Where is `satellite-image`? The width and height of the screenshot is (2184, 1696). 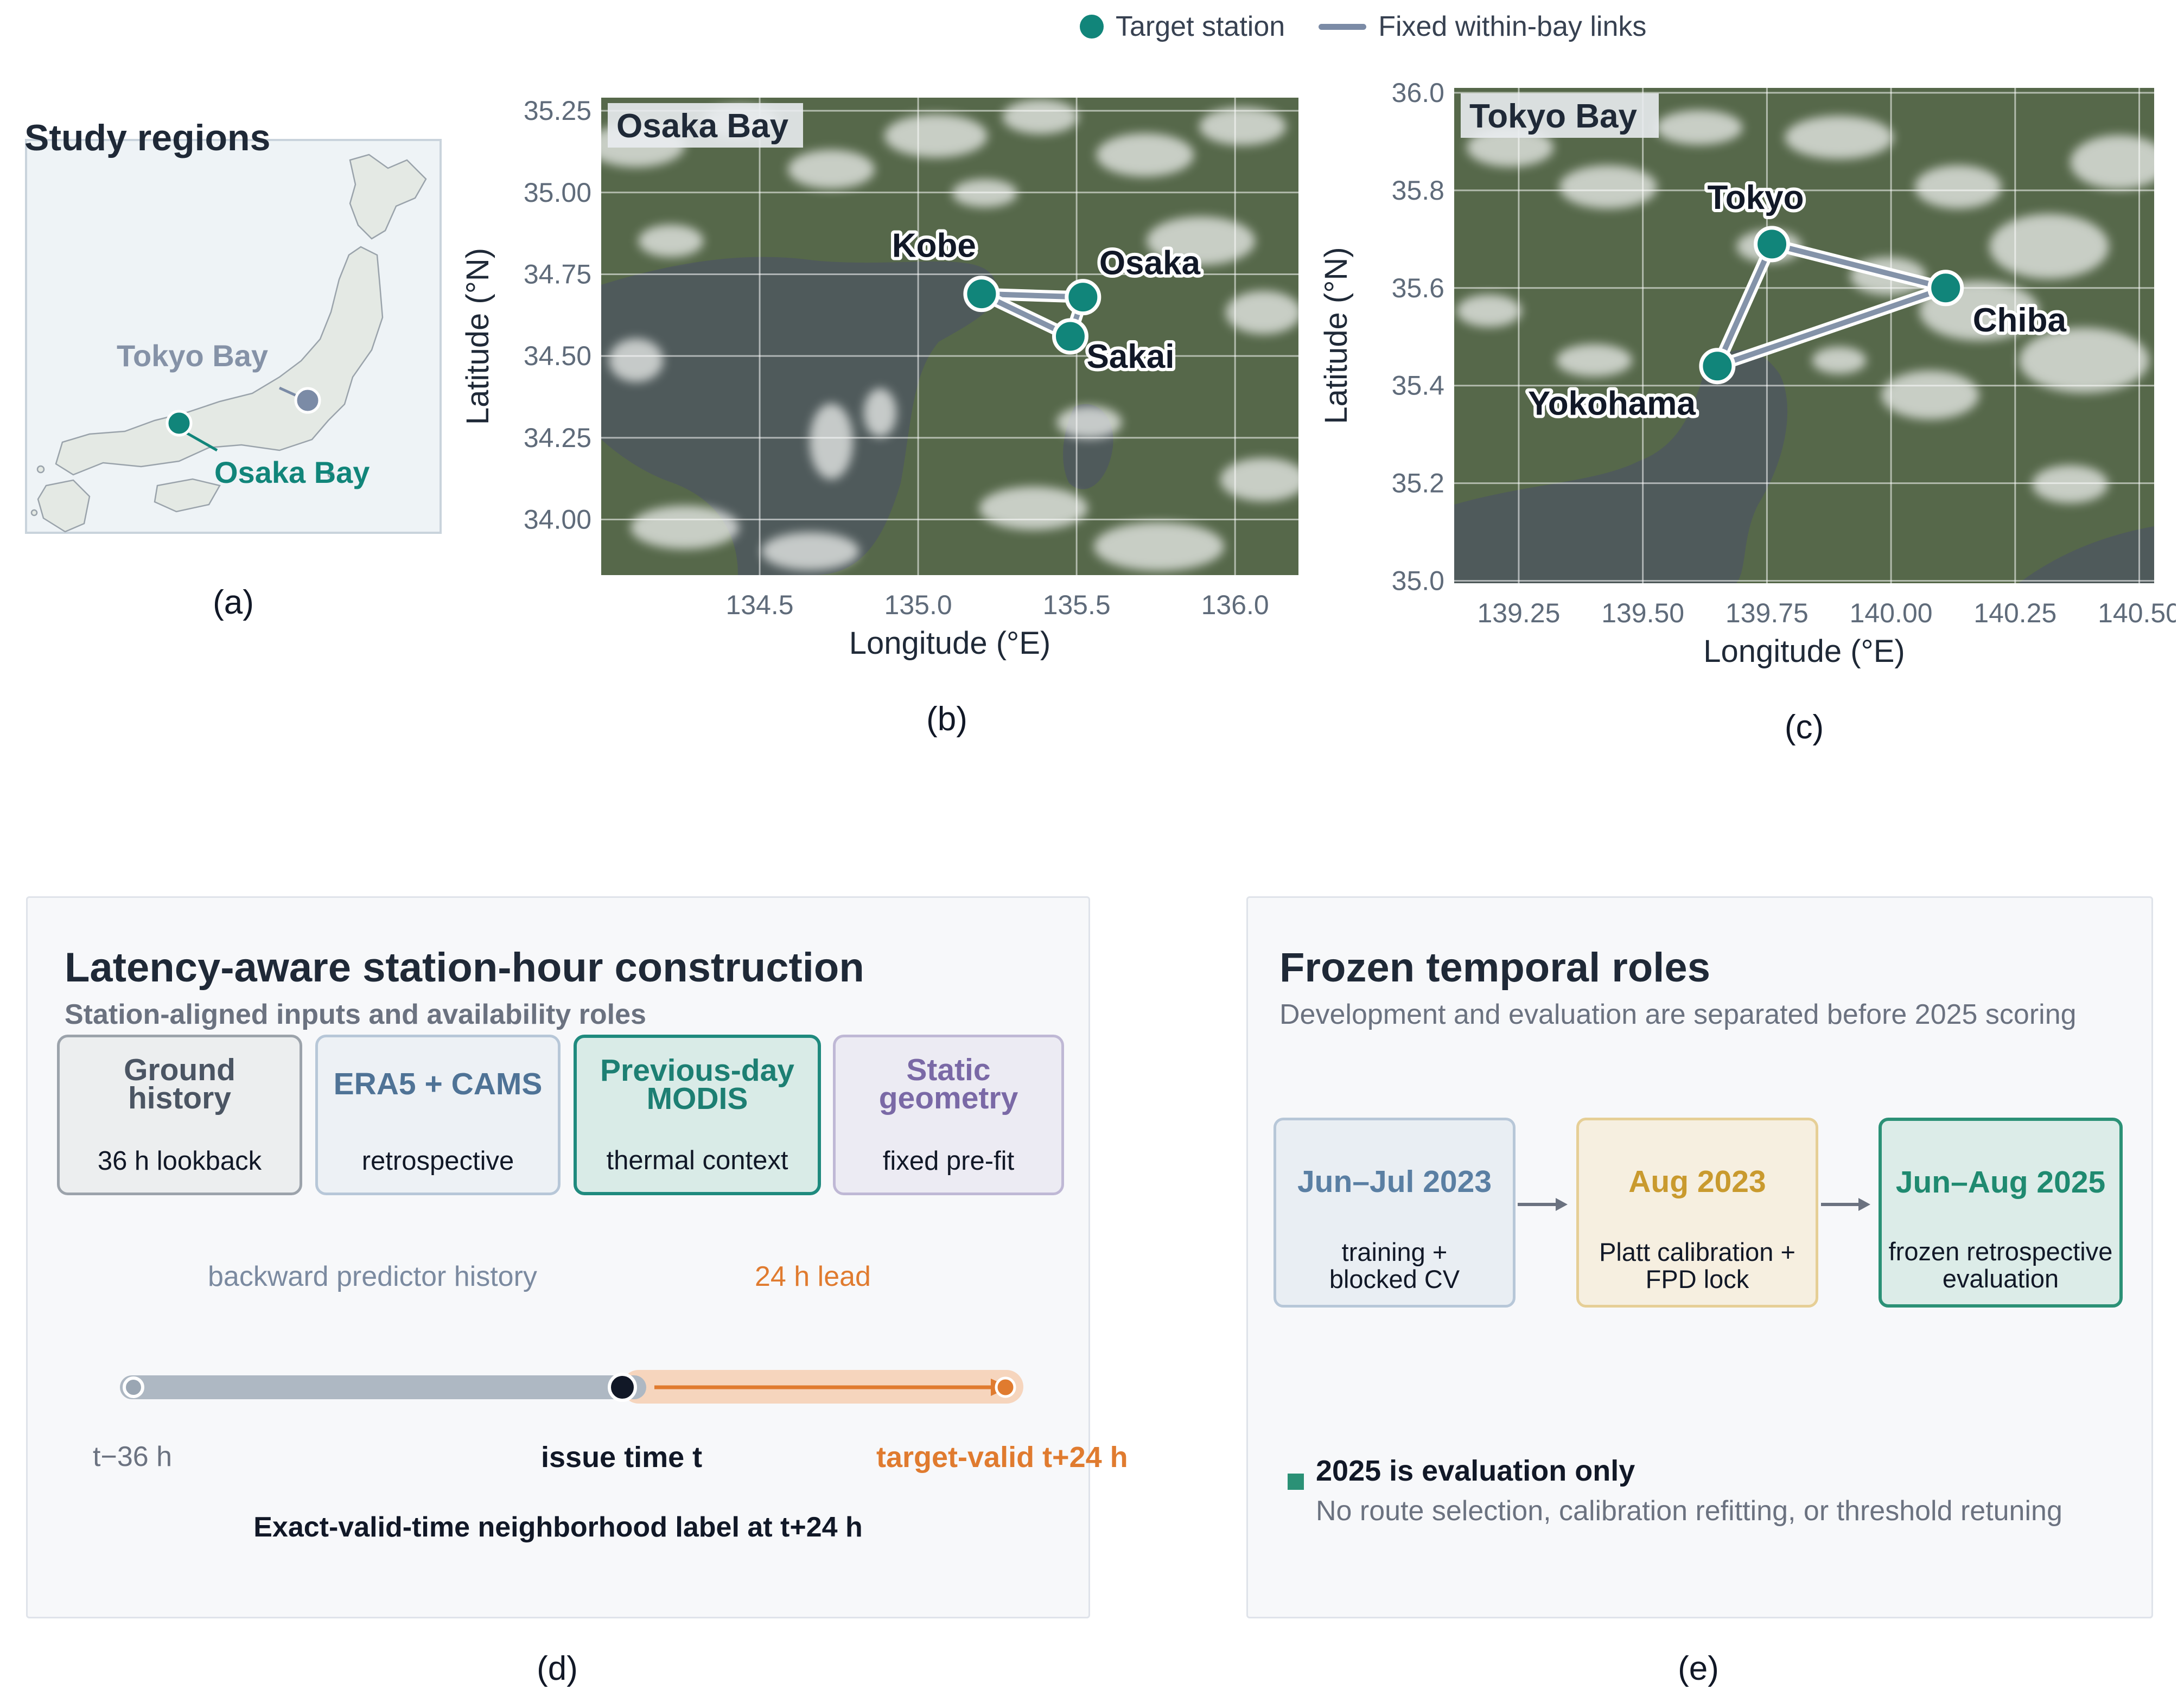 satellite-image is located at coordinates (949, 336).